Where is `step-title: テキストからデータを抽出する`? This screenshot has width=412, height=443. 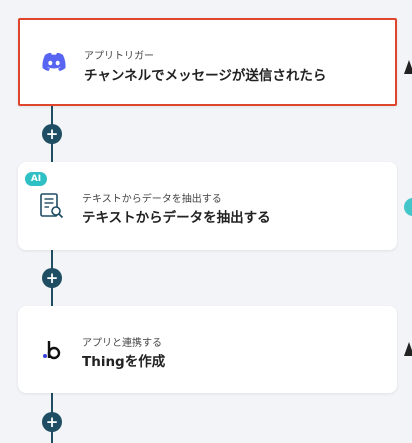
step-title: テキストからデータを抽出する is located at coordinates (176, 218).